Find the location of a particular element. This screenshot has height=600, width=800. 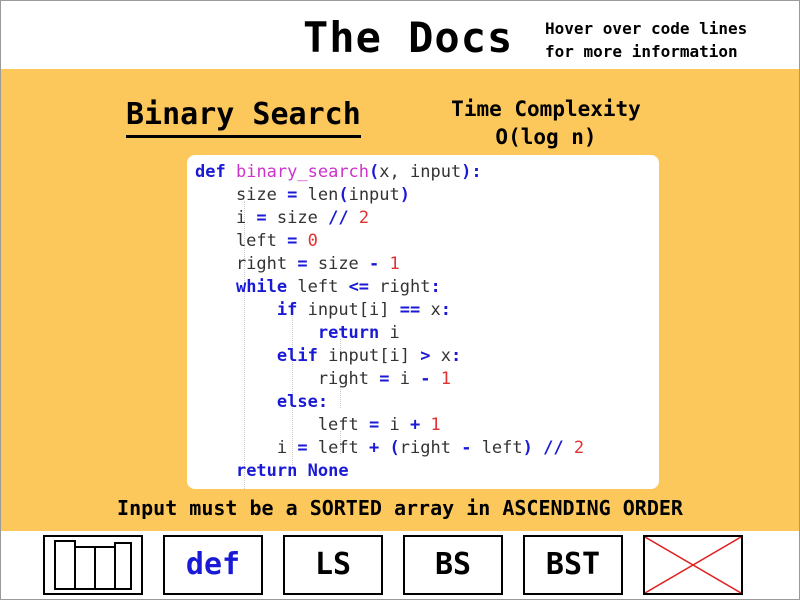

code-line: if input[i] == x: is located at coordinates (323, 310).